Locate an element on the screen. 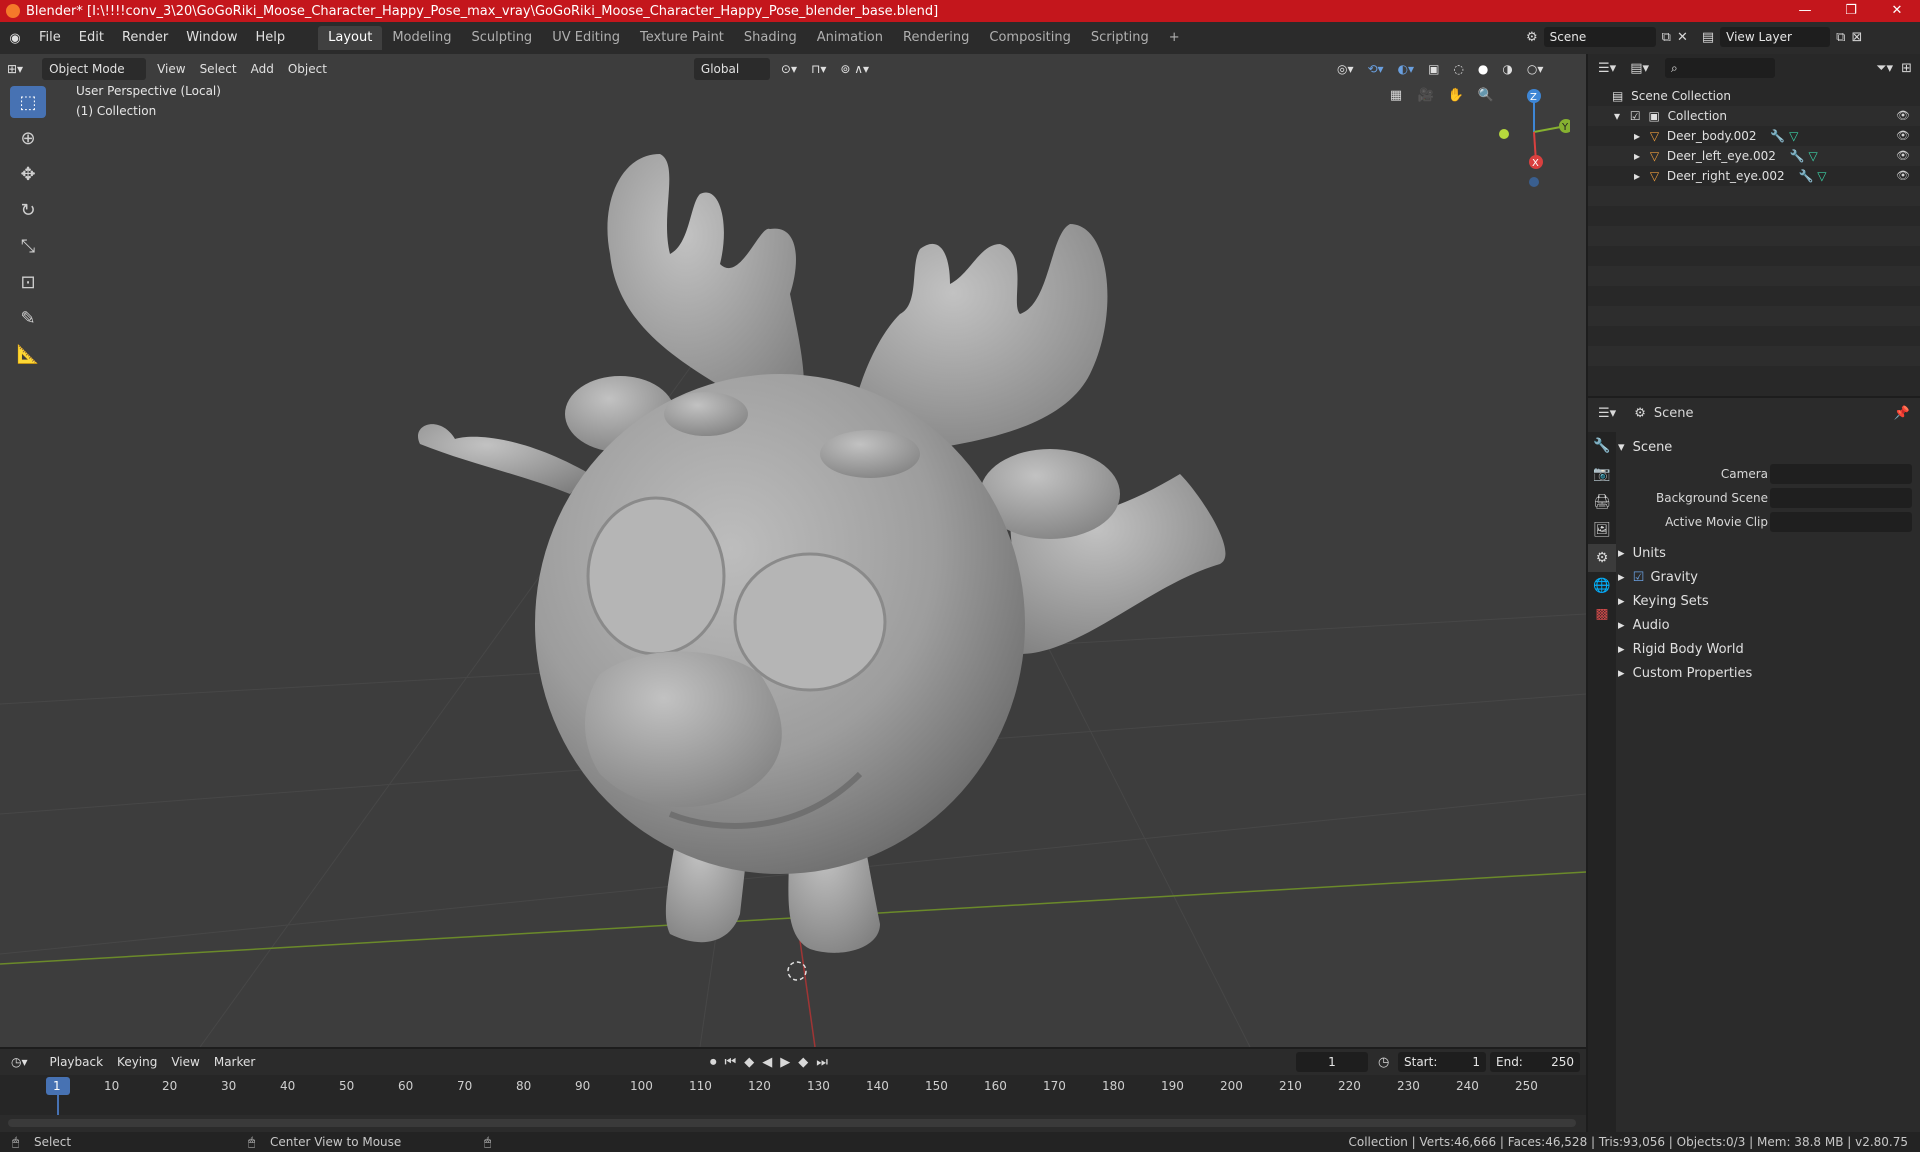  collapse-arrow-icon: ▾ is located at coordinates (1617, 116).